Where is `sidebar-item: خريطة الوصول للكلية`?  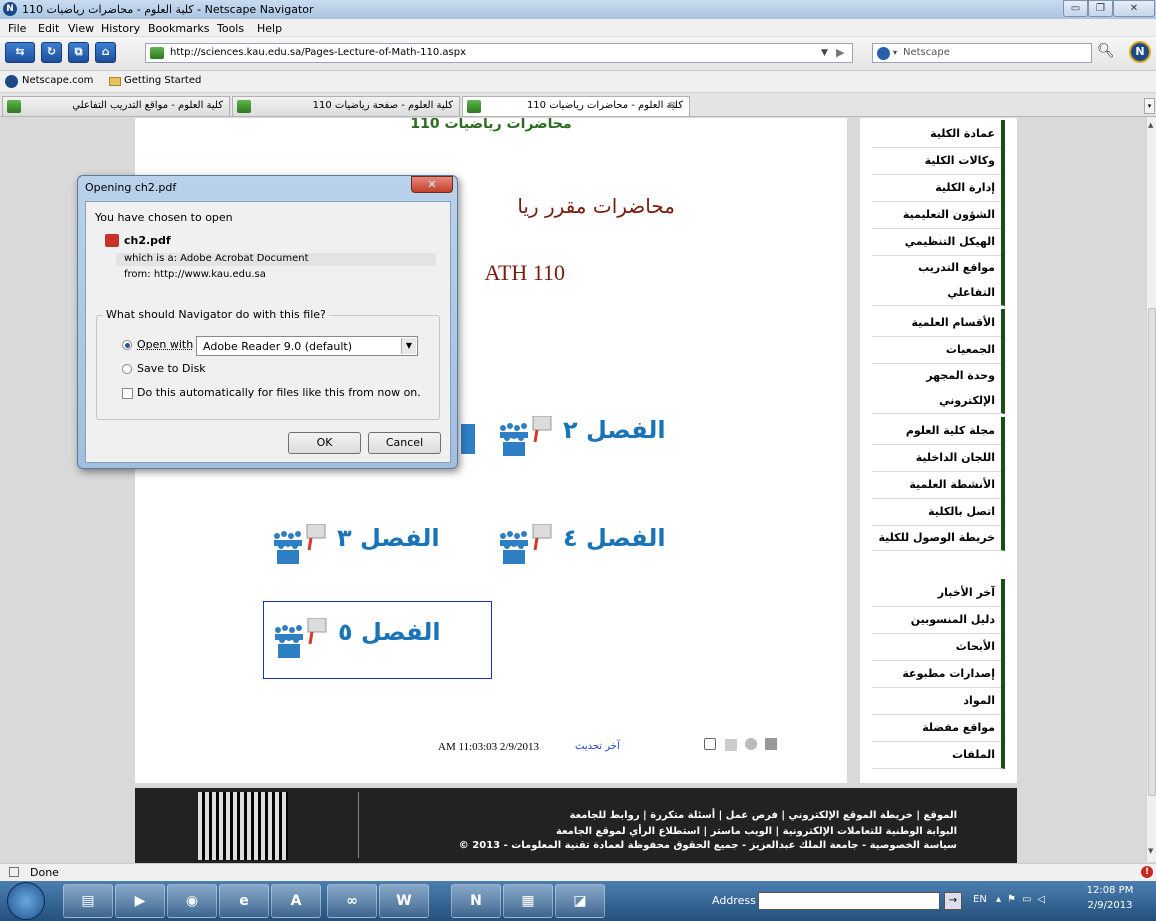
sidebar-item: خريطة الوصول للكلية is located at coordinates (938, 538).